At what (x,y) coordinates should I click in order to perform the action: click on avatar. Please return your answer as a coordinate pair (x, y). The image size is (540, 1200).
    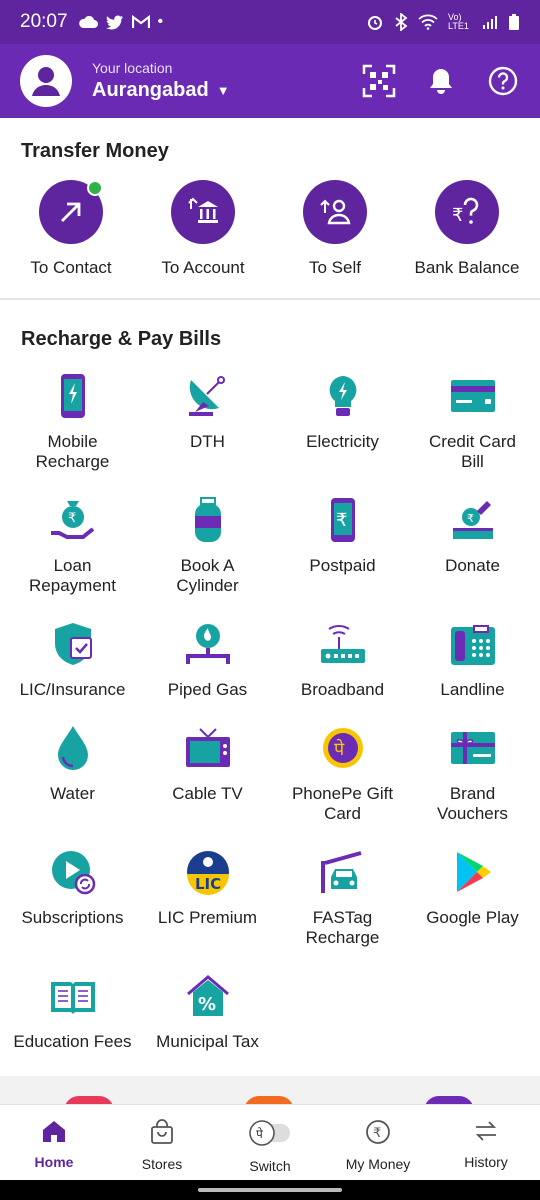
    Looking at the image, I should click on (46, 81).